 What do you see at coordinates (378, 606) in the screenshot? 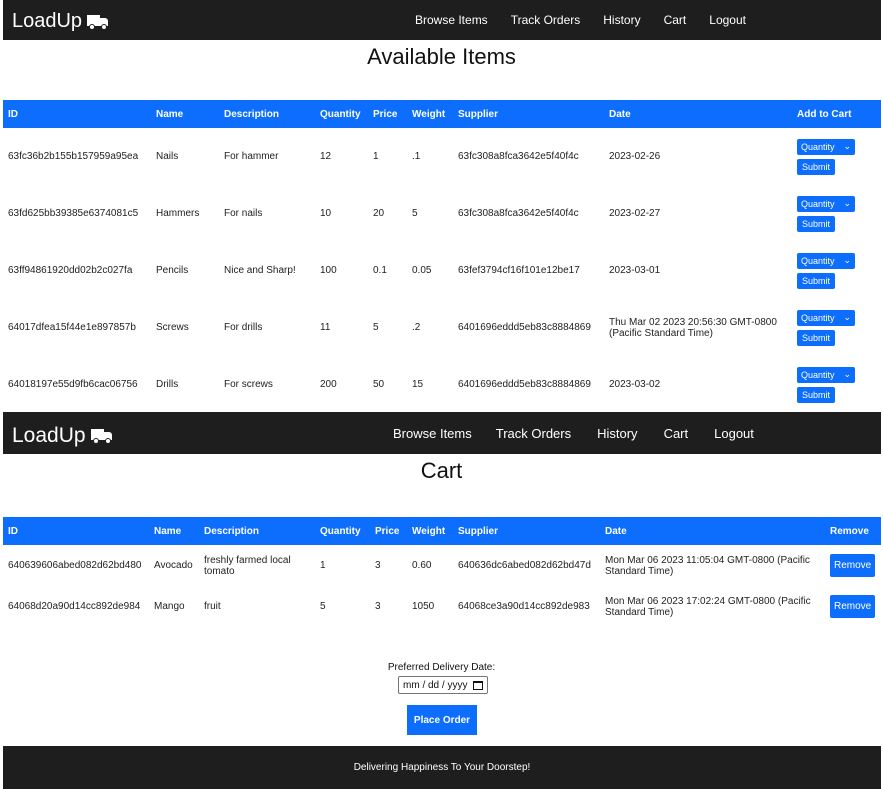
I see `cart-item-price: 3` at bounding box center [378, 606].